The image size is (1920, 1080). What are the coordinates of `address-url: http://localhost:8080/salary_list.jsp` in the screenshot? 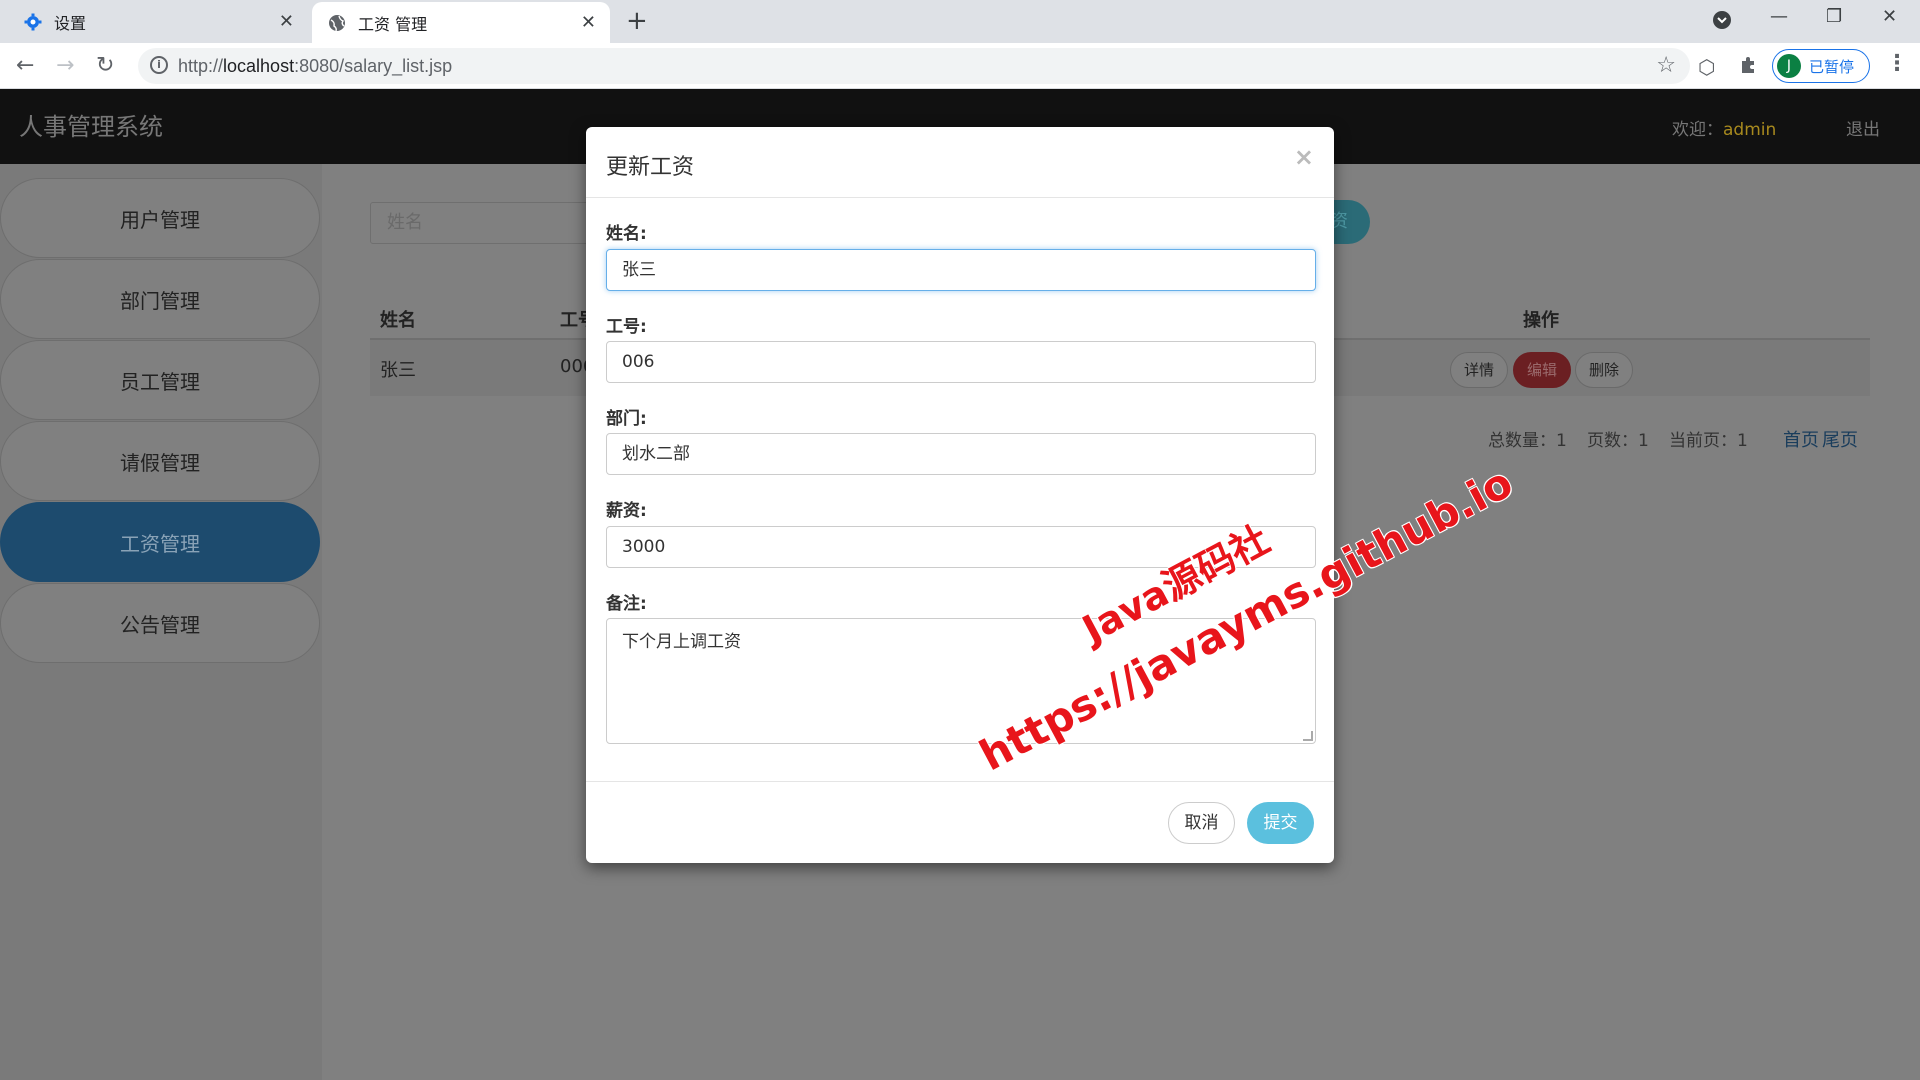 It's located at (315, 66).